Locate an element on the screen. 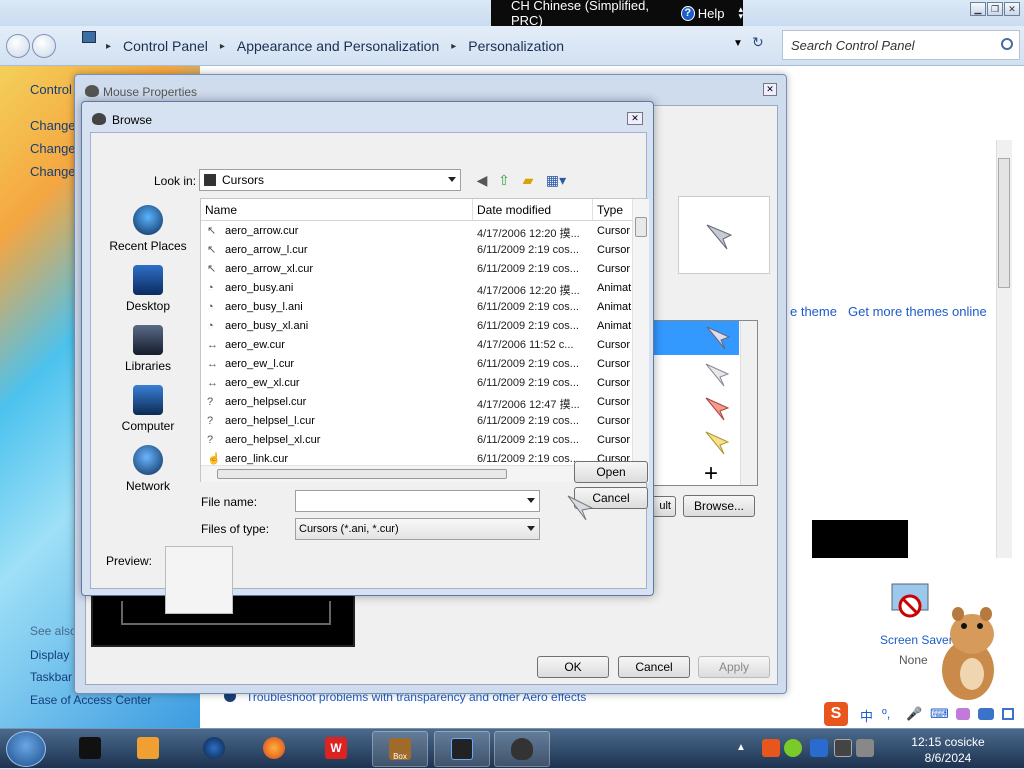 This screenshot has height=769, width=1024. up-folder-icon: ⇧ is located at coordinates (504, 180).